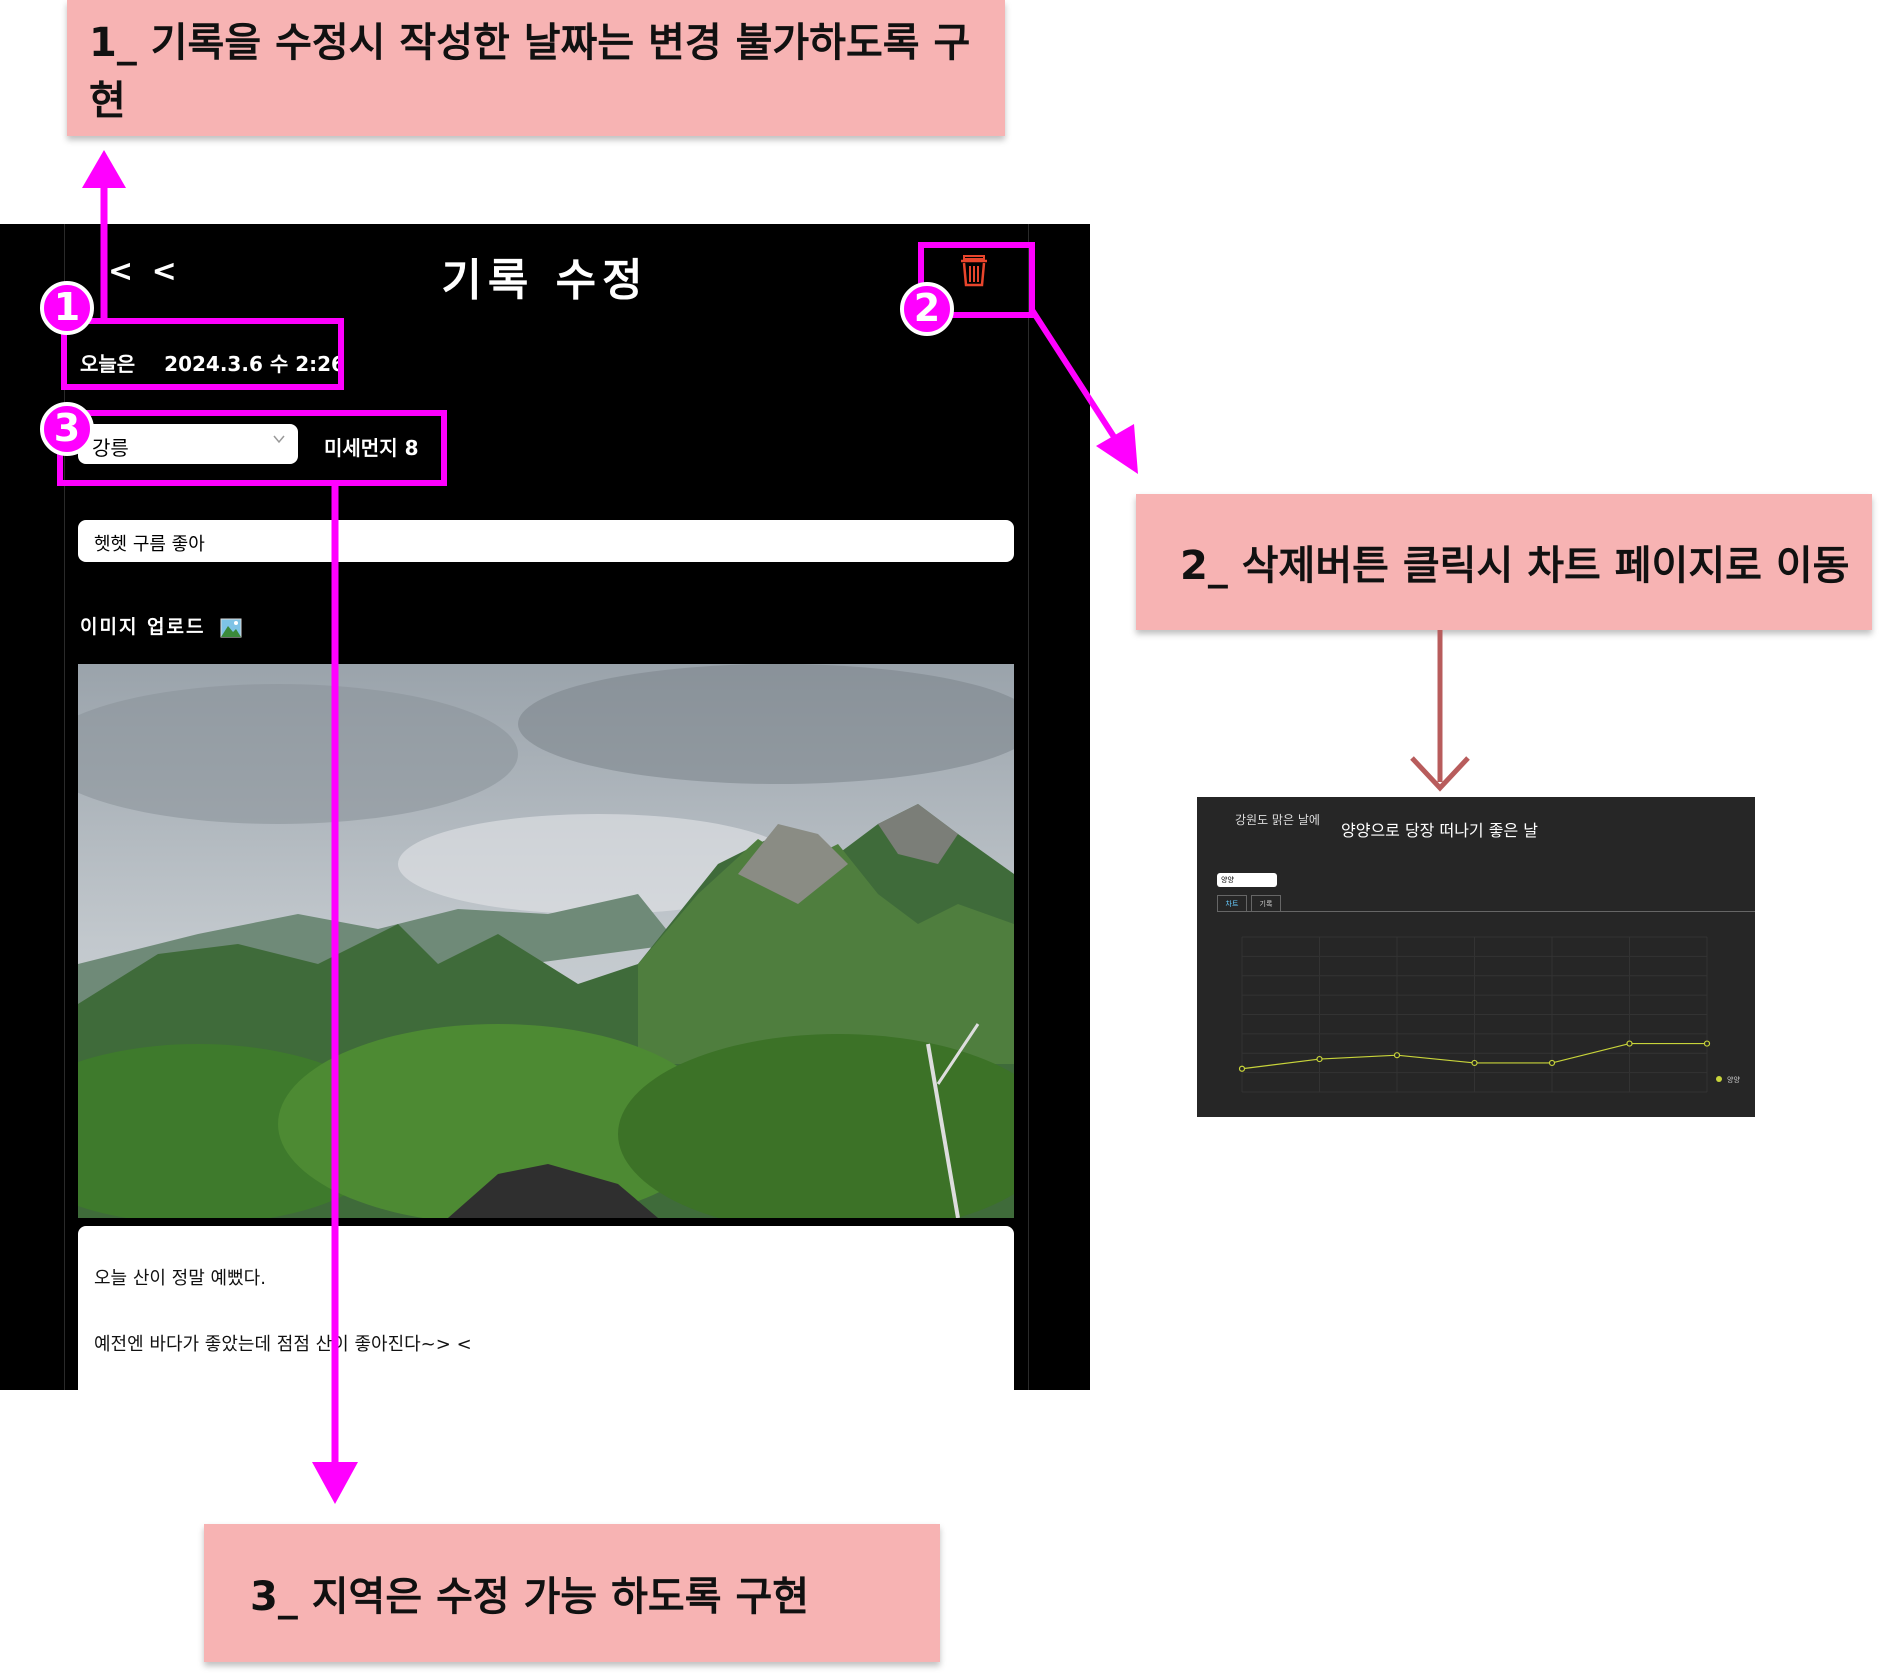 This screenshot has width=1888, height=1676. I want to click on legend-label: 양양, so click(1733, 1080).